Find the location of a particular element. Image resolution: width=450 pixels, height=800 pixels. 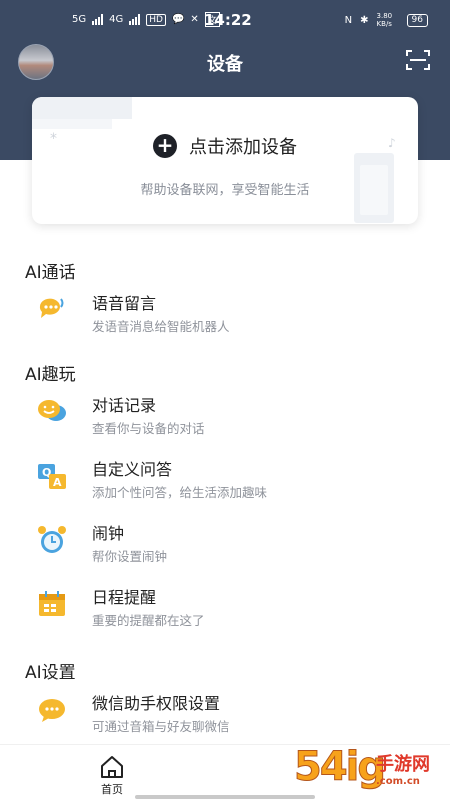

item-subtitle: 重要的提醒都在这了 is located at coordinates (148, 620).